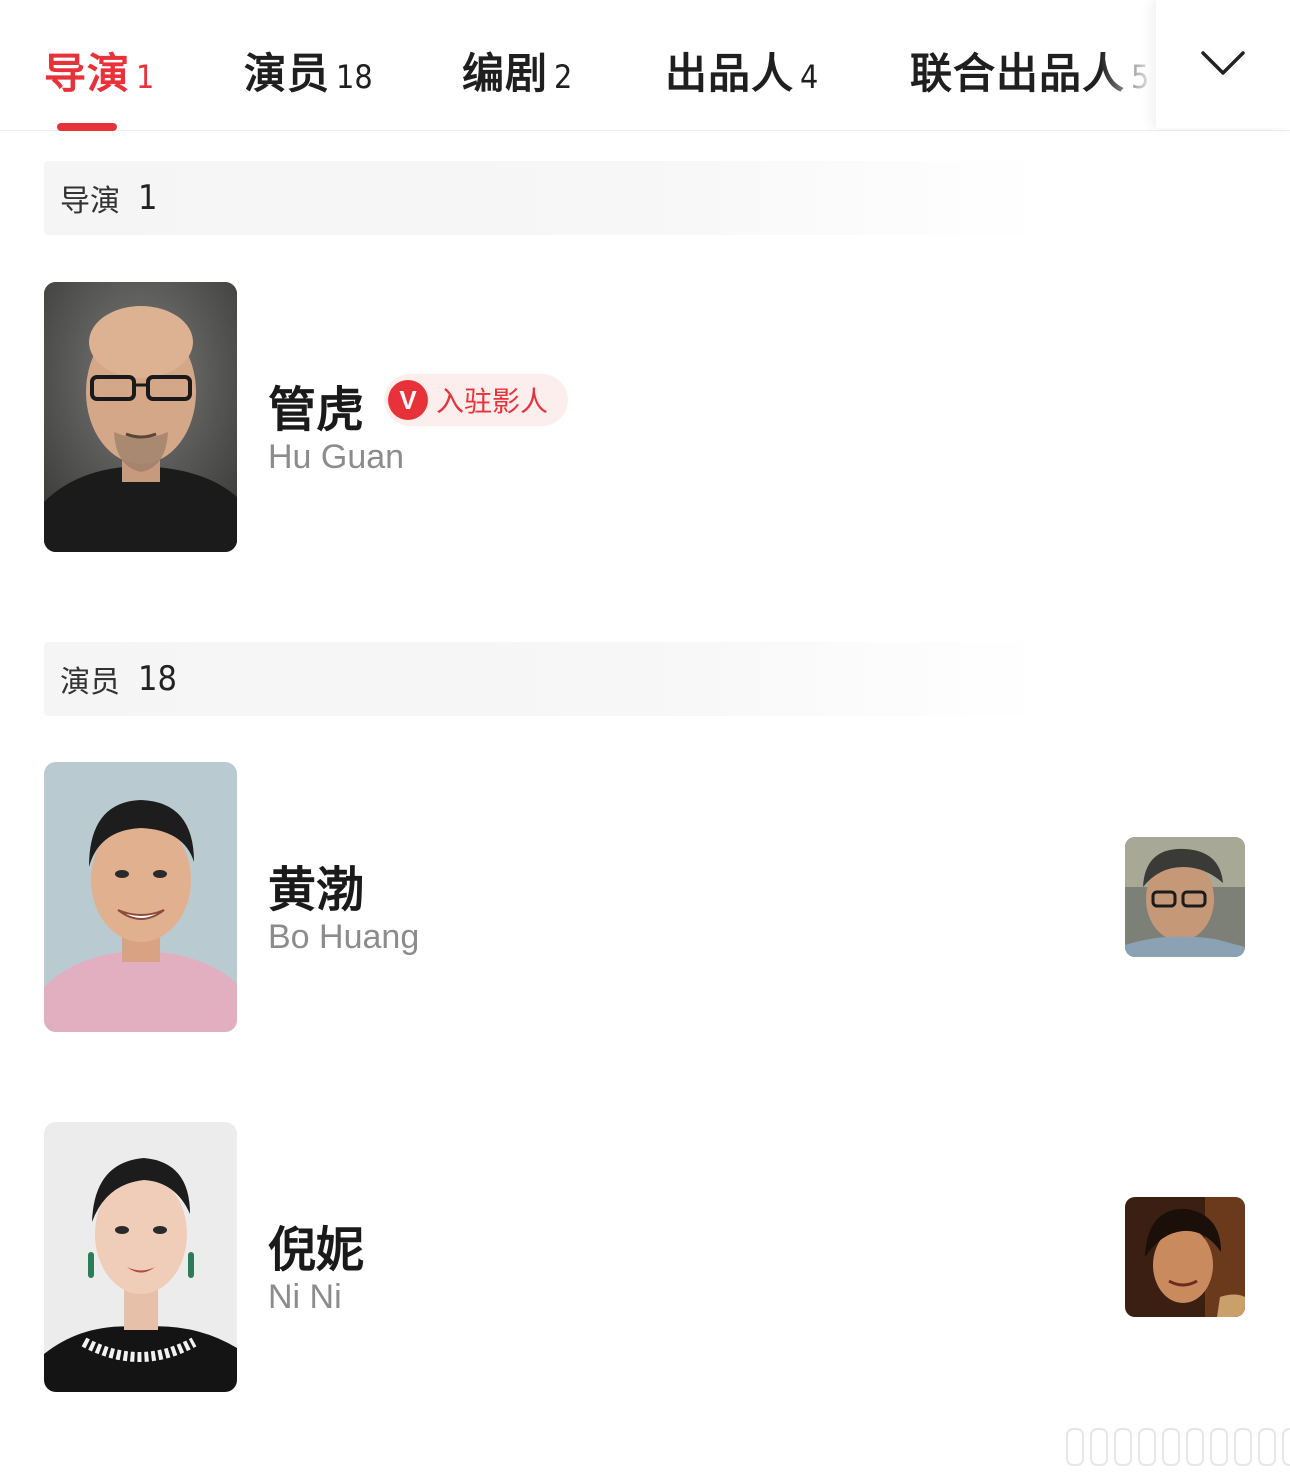 The image size is (1290, 1476). Describe the element at coordinates (336, 457) in the screenshot. I see `person-name-en: Hu Guan` at that location.